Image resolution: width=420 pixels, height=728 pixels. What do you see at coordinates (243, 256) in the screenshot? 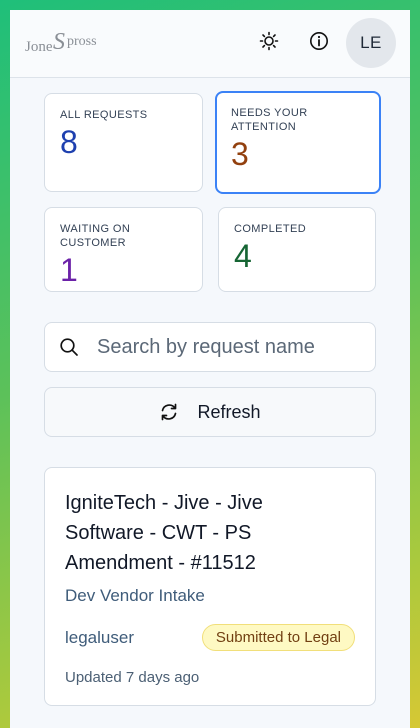
I see `stat-value: 4` at bounding box center [243, 256].